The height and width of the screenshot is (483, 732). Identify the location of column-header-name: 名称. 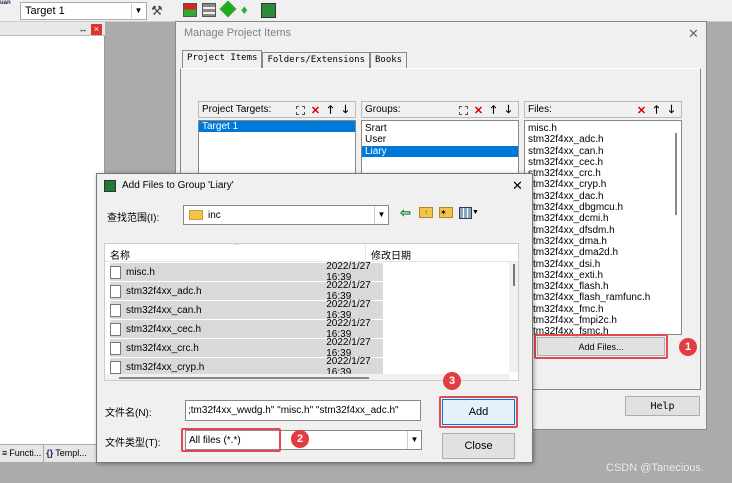
(120, 254).